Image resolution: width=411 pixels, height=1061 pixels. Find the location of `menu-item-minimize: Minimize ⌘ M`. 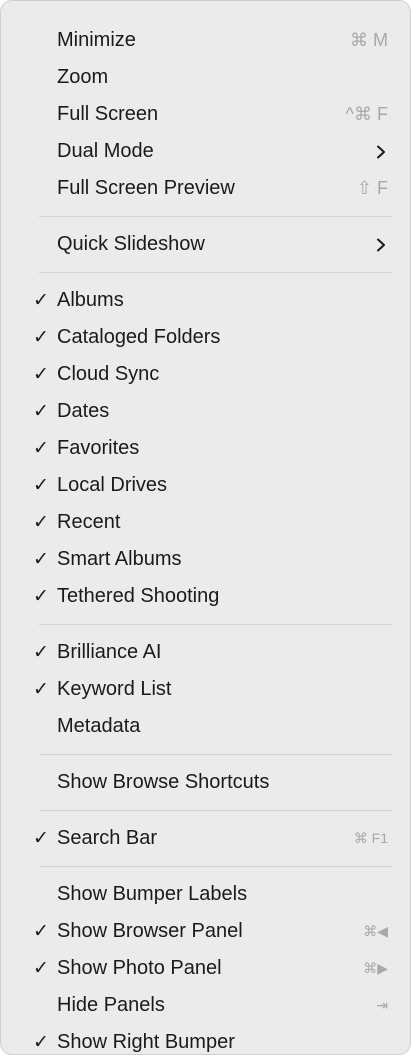

menu-item-minimize: Minimize ⌘ M is located at coordinates (205, 40).